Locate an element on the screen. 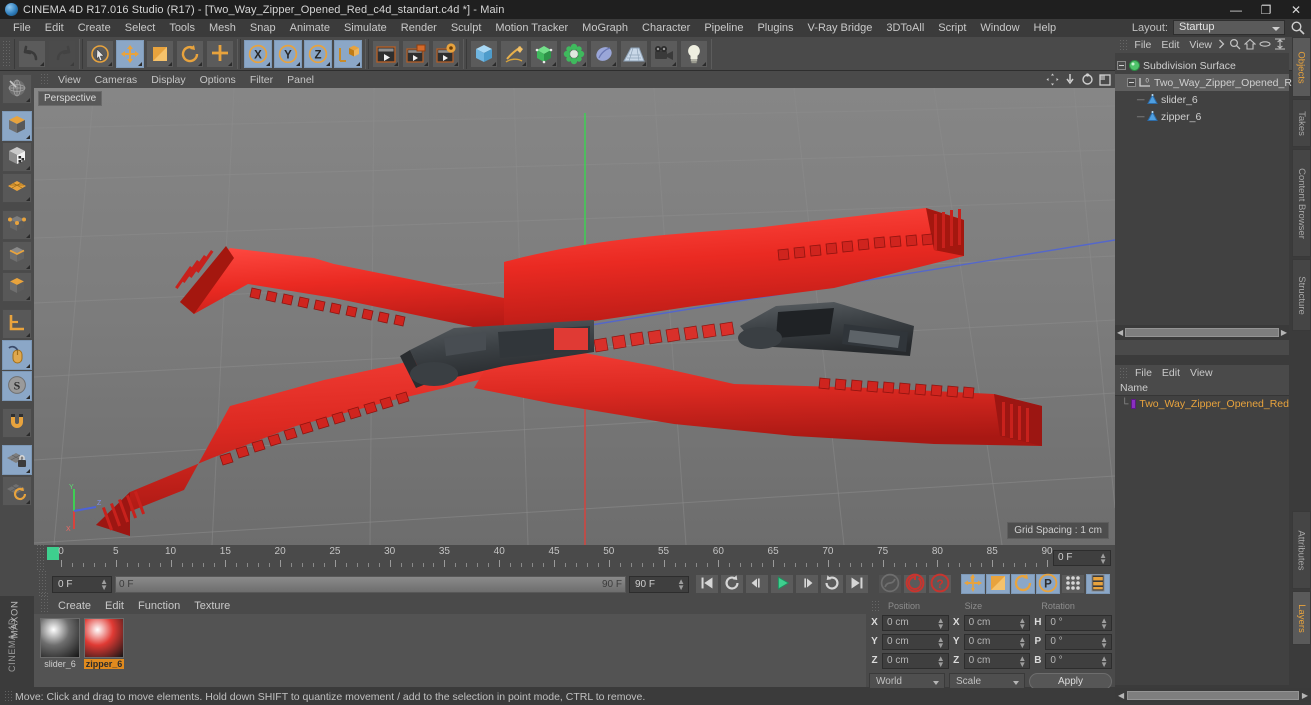 This screenshot has width=1311, height=705. record-active-objects-button is located at coordinates (915, 583).